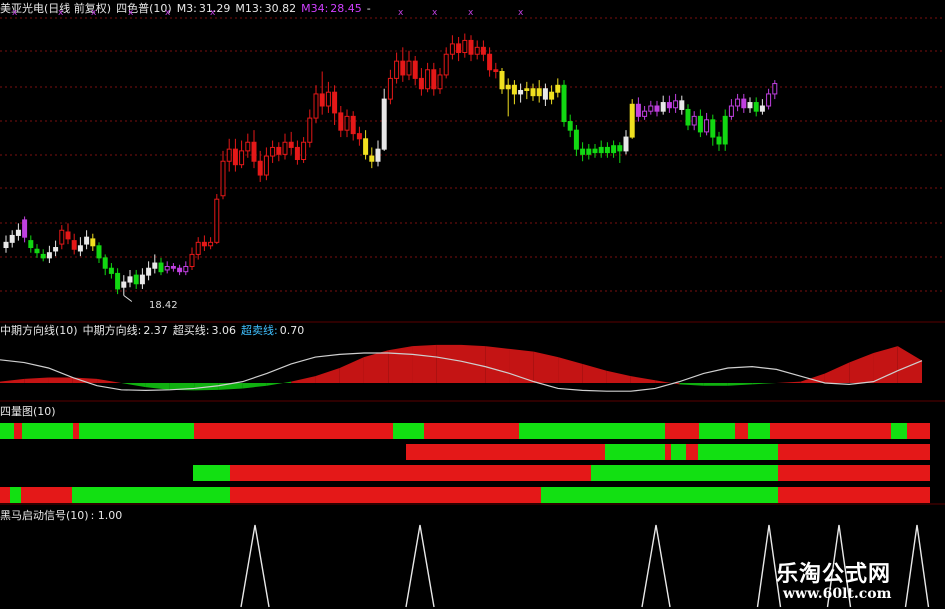 The height and width of the screenshot is (609, 945). Describe the element at coordinates (837, 594) in the screenshot. I see `watermark-url: www.60lt.com` at that location.